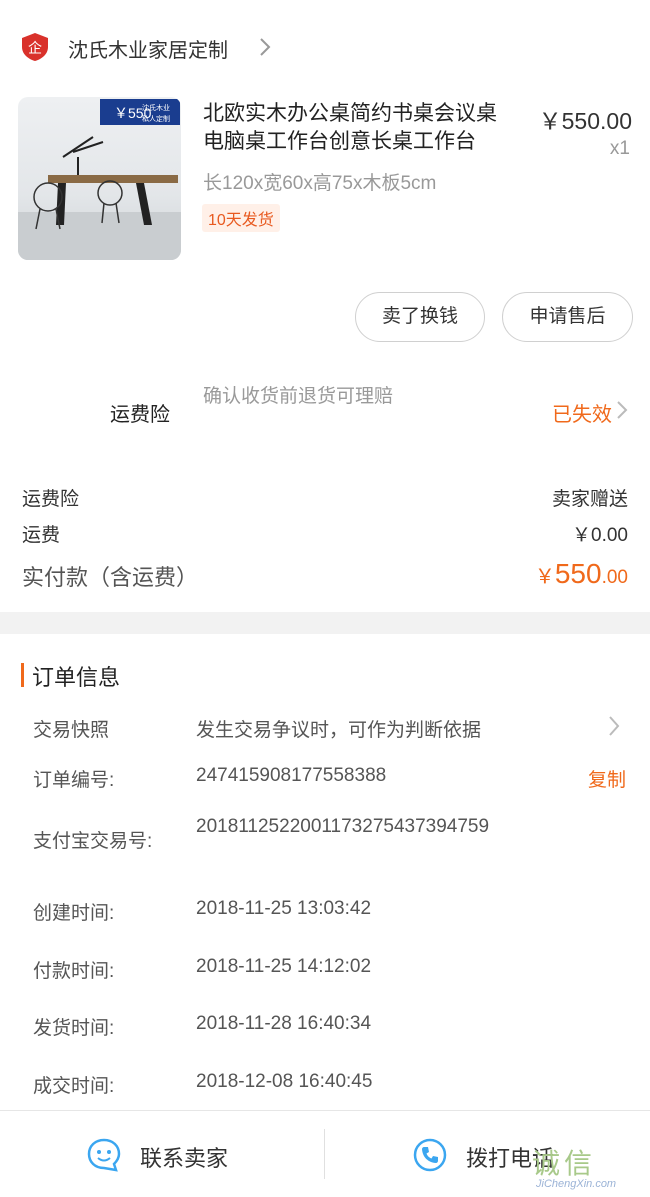 Image resolution: width=650 pixels, height=1197 pixels. I want to click on fee-shipping-value: ￥0.00, so click(600, 535).